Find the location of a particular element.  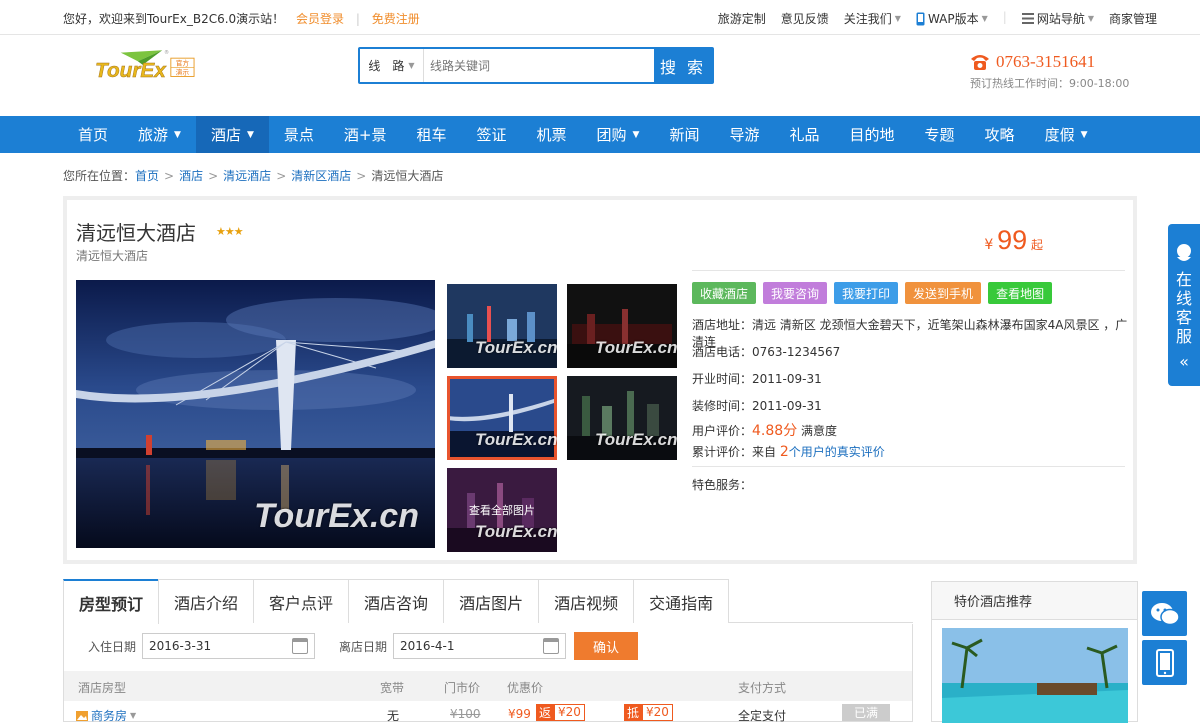

nav-item: 签证 is located at coordinates (492, 134).